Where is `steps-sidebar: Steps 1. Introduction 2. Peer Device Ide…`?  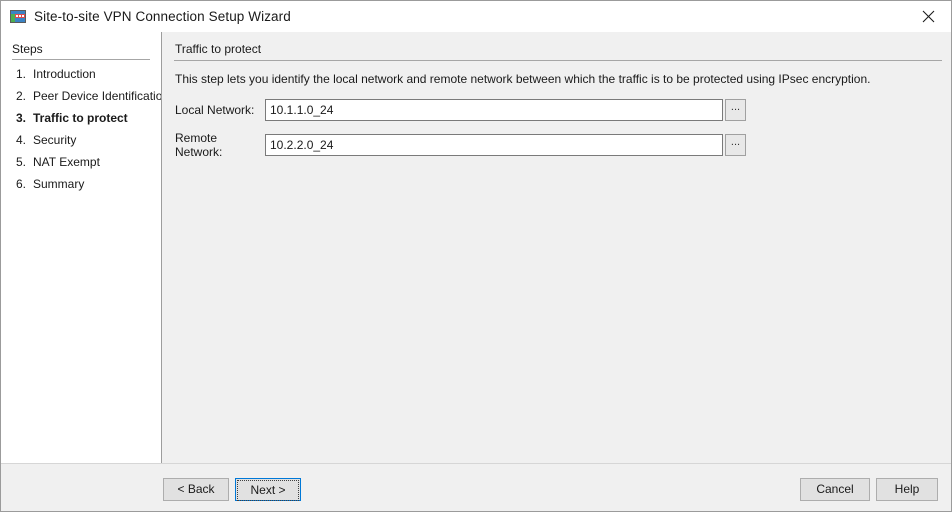 steps-sidebar: Steps 1. Introduction 2. Peer Device Ide… is located at coordinates (81, 247).